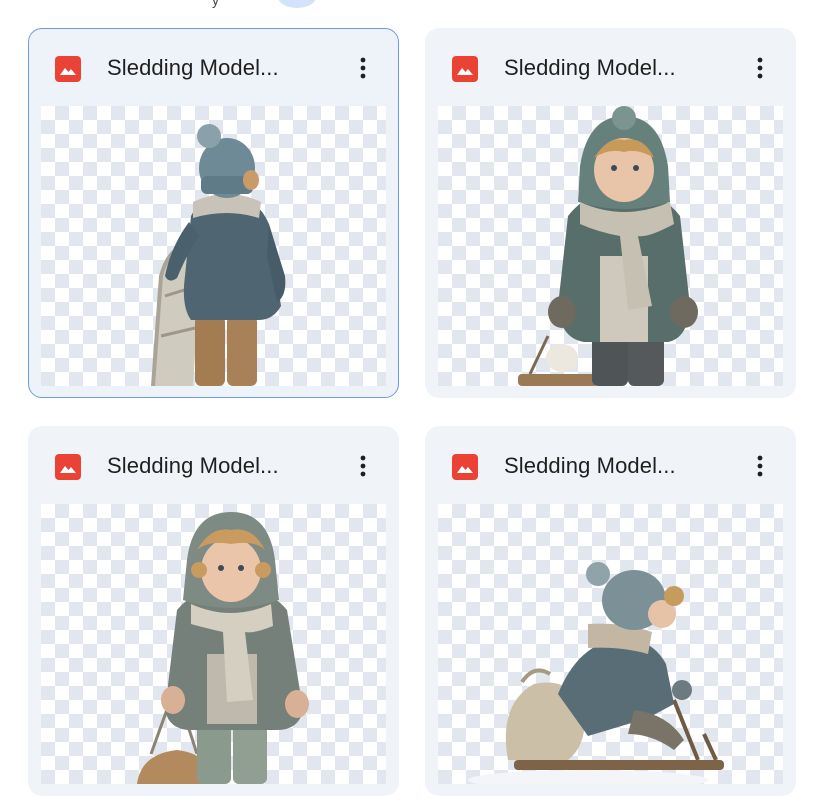 Image resolution: width=814 pixels, height=812 pixels. What do you see at coordinates (218, 255) in the screenshot?
I see `child-back-view-illustration` at bounding box center [218, 255].